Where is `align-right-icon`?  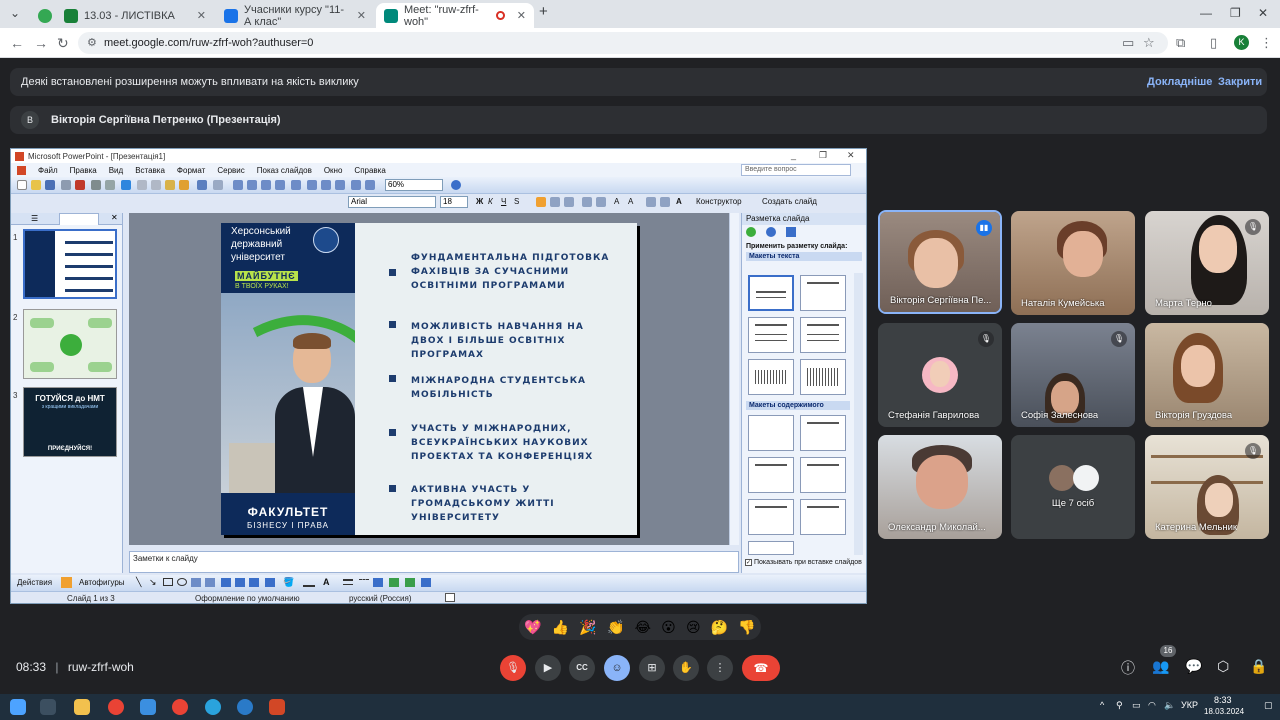 align-right-icon is located at coordinates (569, 202).